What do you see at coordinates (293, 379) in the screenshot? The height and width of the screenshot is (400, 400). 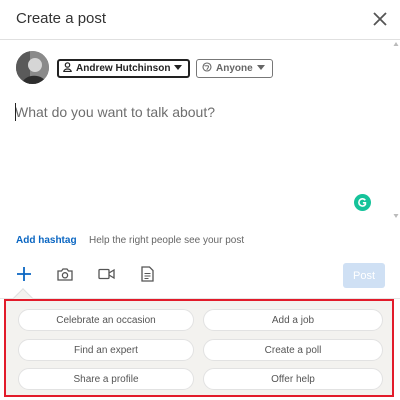 I see `suggestion-chip-offer-help: Offer help` at bounding box center [293, 379].